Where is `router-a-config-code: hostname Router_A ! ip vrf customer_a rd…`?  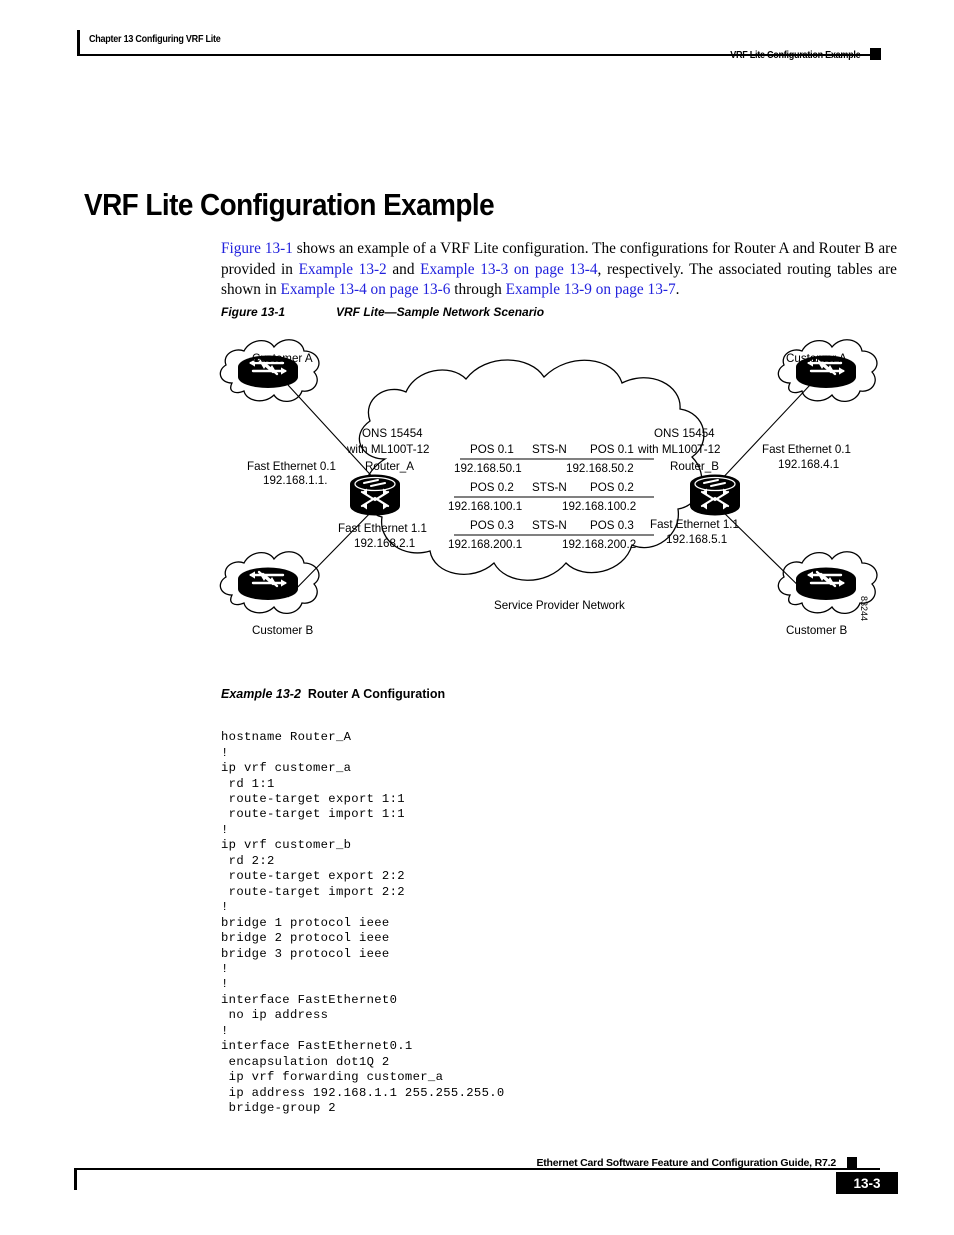
router-a-config-code: hostname Router_A ! ip vrf customer_a rd… is located at coordinates (363, 923).